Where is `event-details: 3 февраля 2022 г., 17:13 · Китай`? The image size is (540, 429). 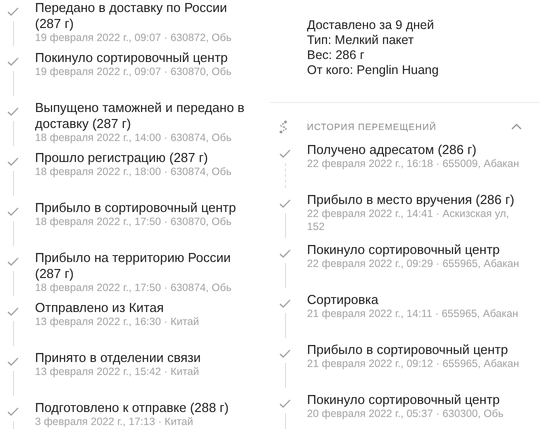
event-details: 3 февраля 2022 г., 17:13 · Китай is located at coordinates (114, 422).